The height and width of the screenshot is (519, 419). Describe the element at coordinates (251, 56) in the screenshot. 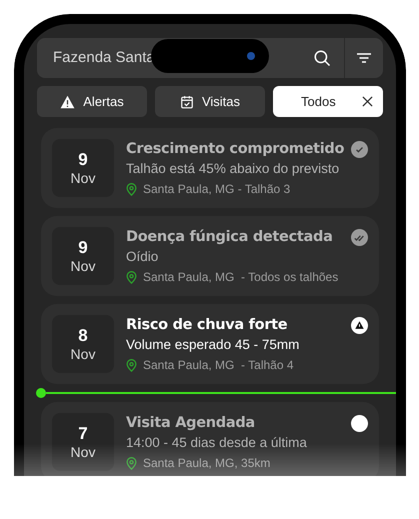

I see `camera-lens` at that location.